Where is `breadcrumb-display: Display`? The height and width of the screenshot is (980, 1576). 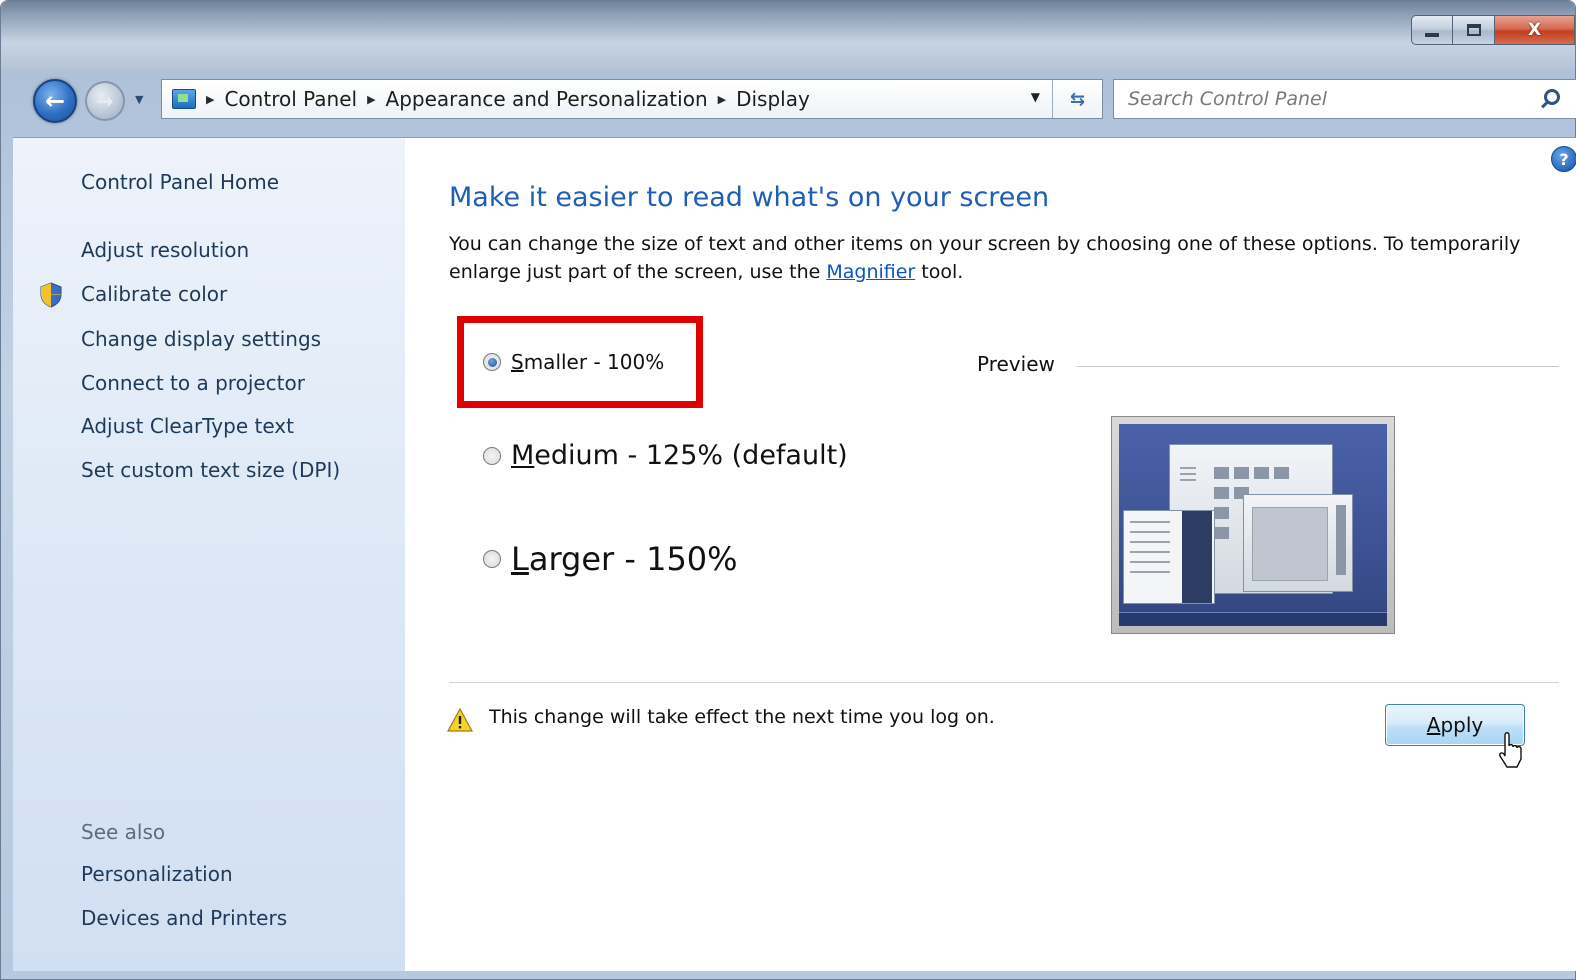 breadcrumb-display: Display is located at coordinates (773, 99).